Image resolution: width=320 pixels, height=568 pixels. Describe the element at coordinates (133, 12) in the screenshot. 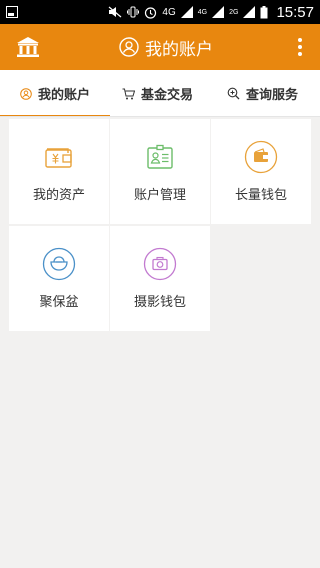

I see `vibrate-icon` at that location.